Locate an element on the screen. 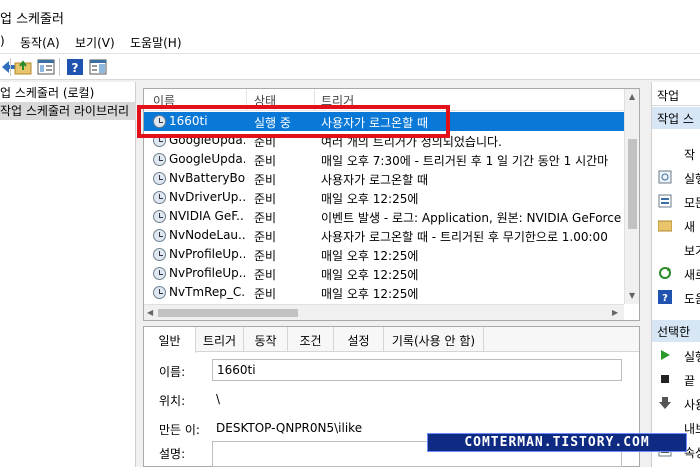 This screenshot has width=700, height=467. action-create-basic-task: 작 is located at coordinates (676, 153).